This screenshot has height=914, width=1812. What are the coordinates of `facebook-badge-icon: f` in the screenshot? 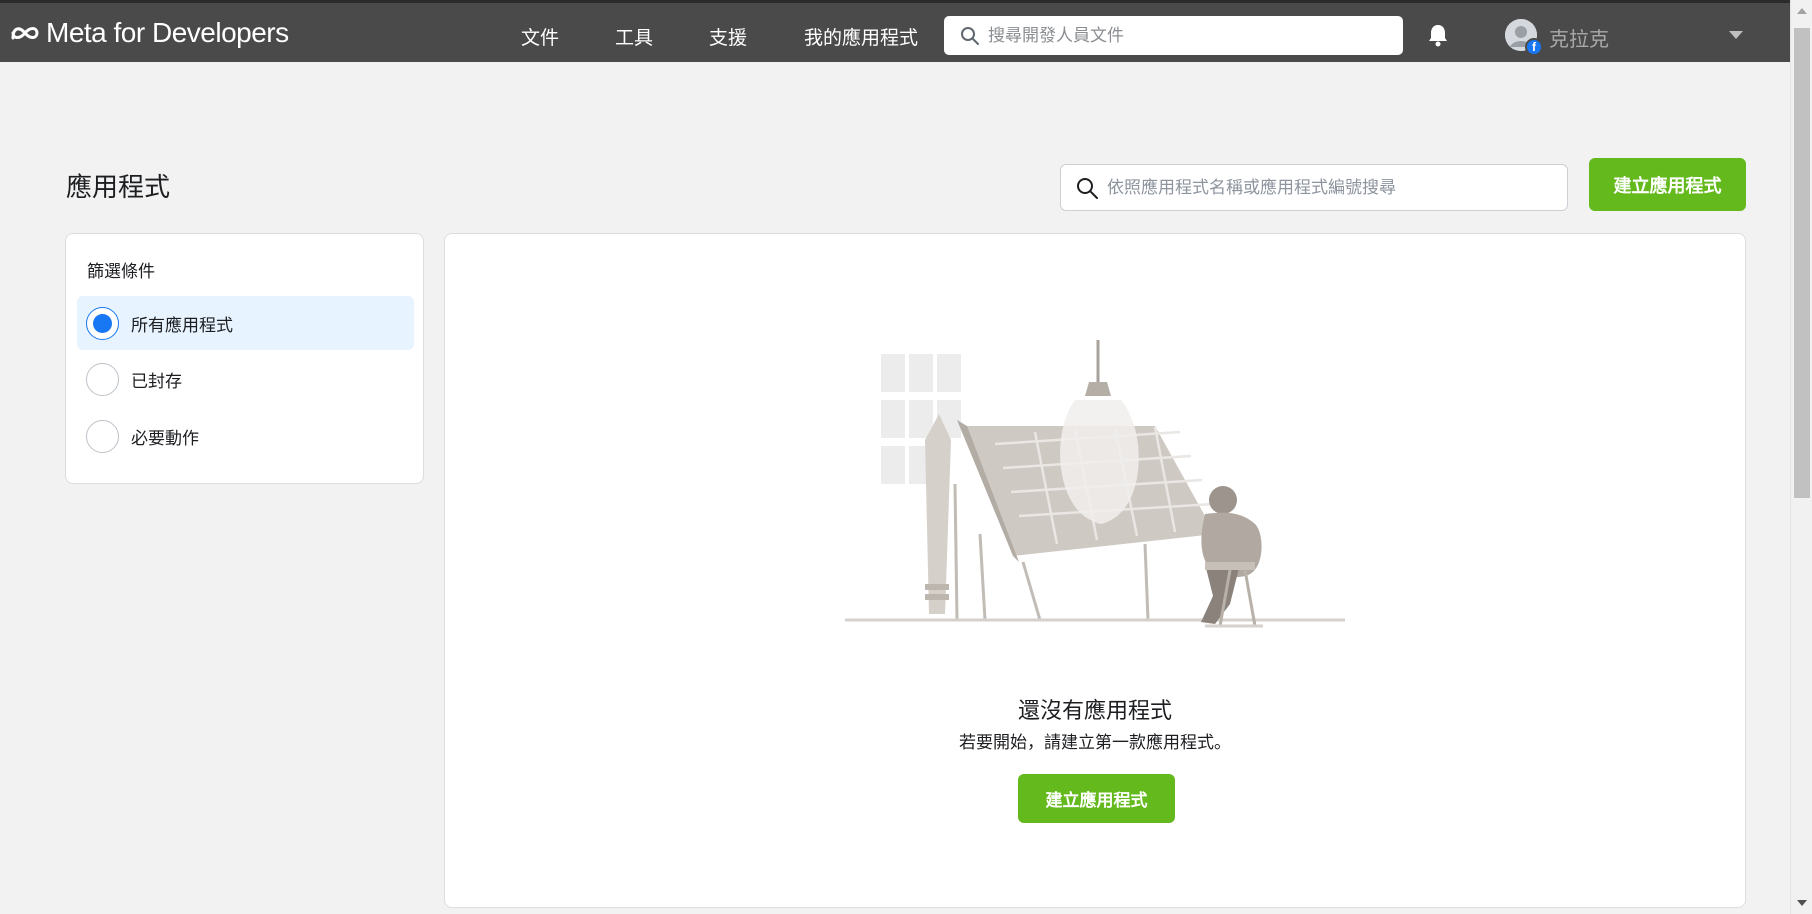 It's located at (1534, 47).